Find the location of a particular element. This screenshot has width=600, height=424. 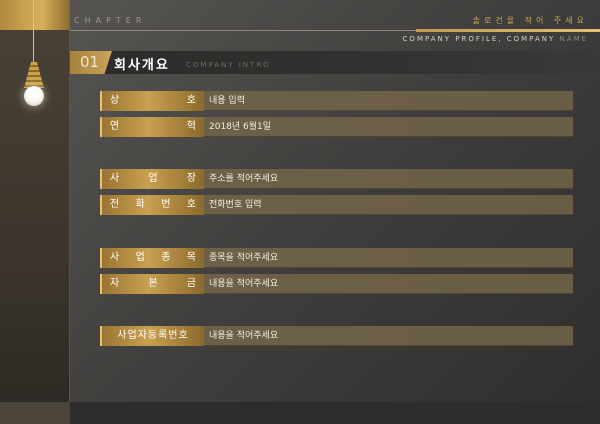

info-row-history: 연 혁 2018년 6월1일 is located at coordinates (336, 127).